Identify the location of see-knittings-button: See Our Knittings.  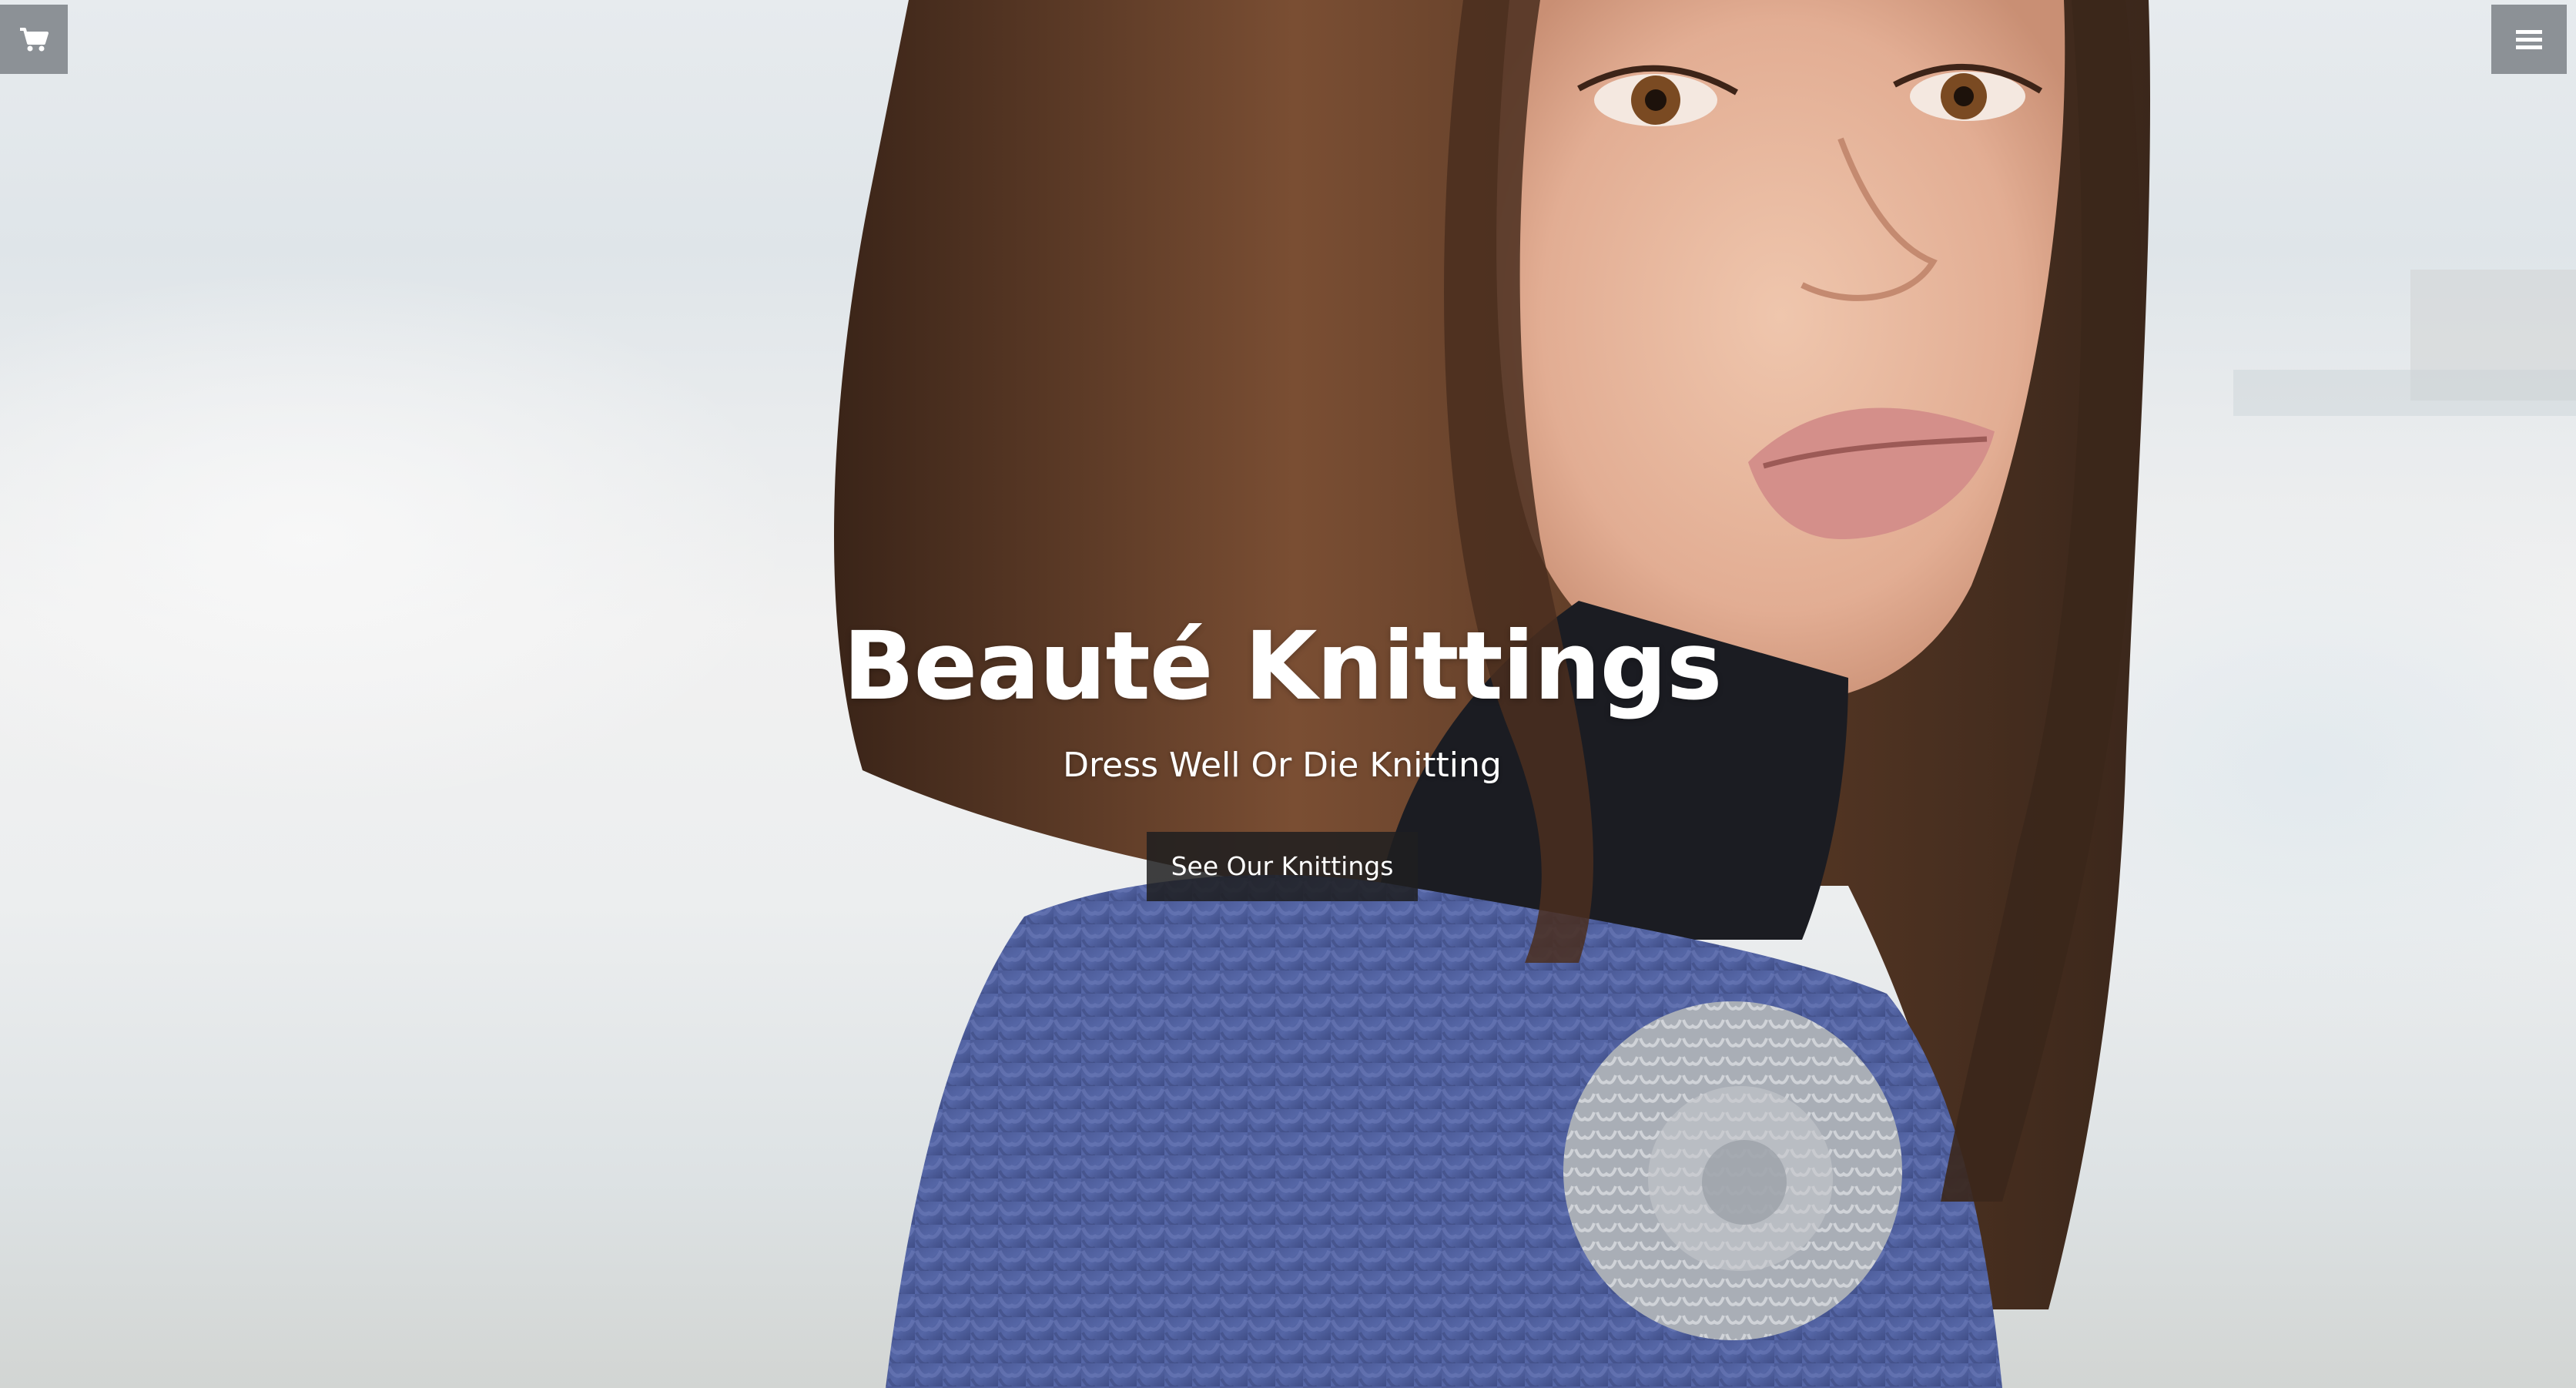
(1282, 867).